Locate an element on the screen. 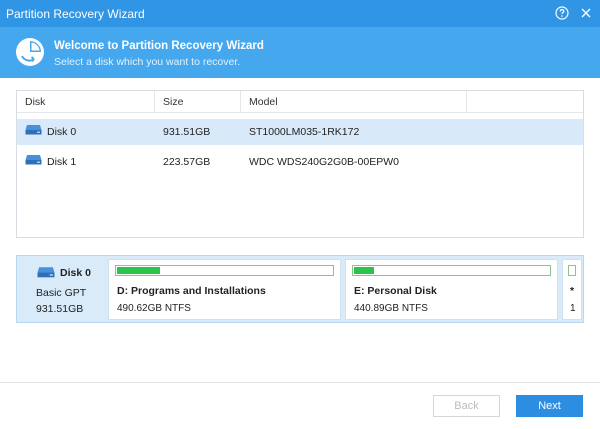 This screenshot has height=429, width=600. partition-name: D: Programs and Installations is located at coordinates (191, 291).